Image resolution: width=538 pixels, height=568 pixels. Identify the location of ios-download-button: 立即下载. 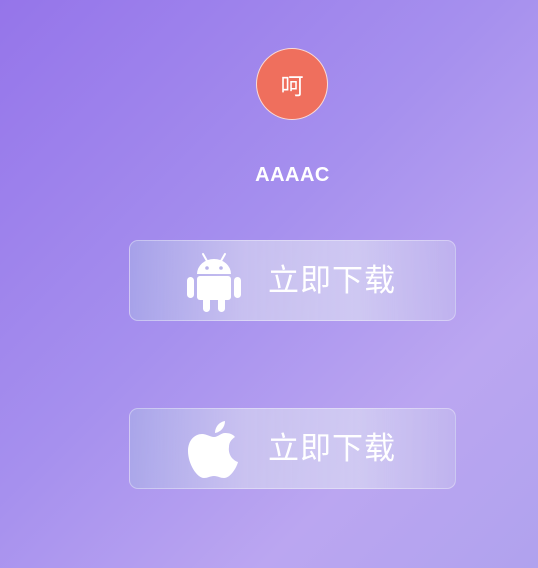
(292, 448).